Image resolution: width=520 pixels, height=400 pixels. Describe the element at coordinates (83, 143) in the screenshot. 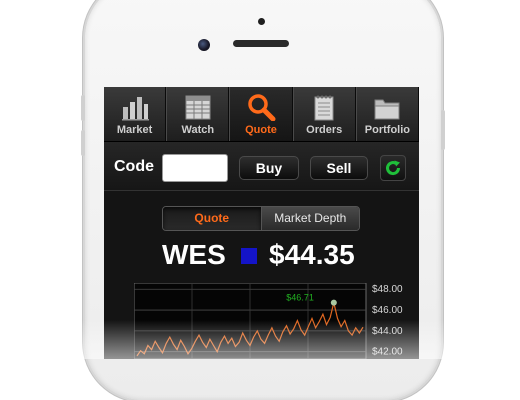

I see `volume-down-button` at that location.